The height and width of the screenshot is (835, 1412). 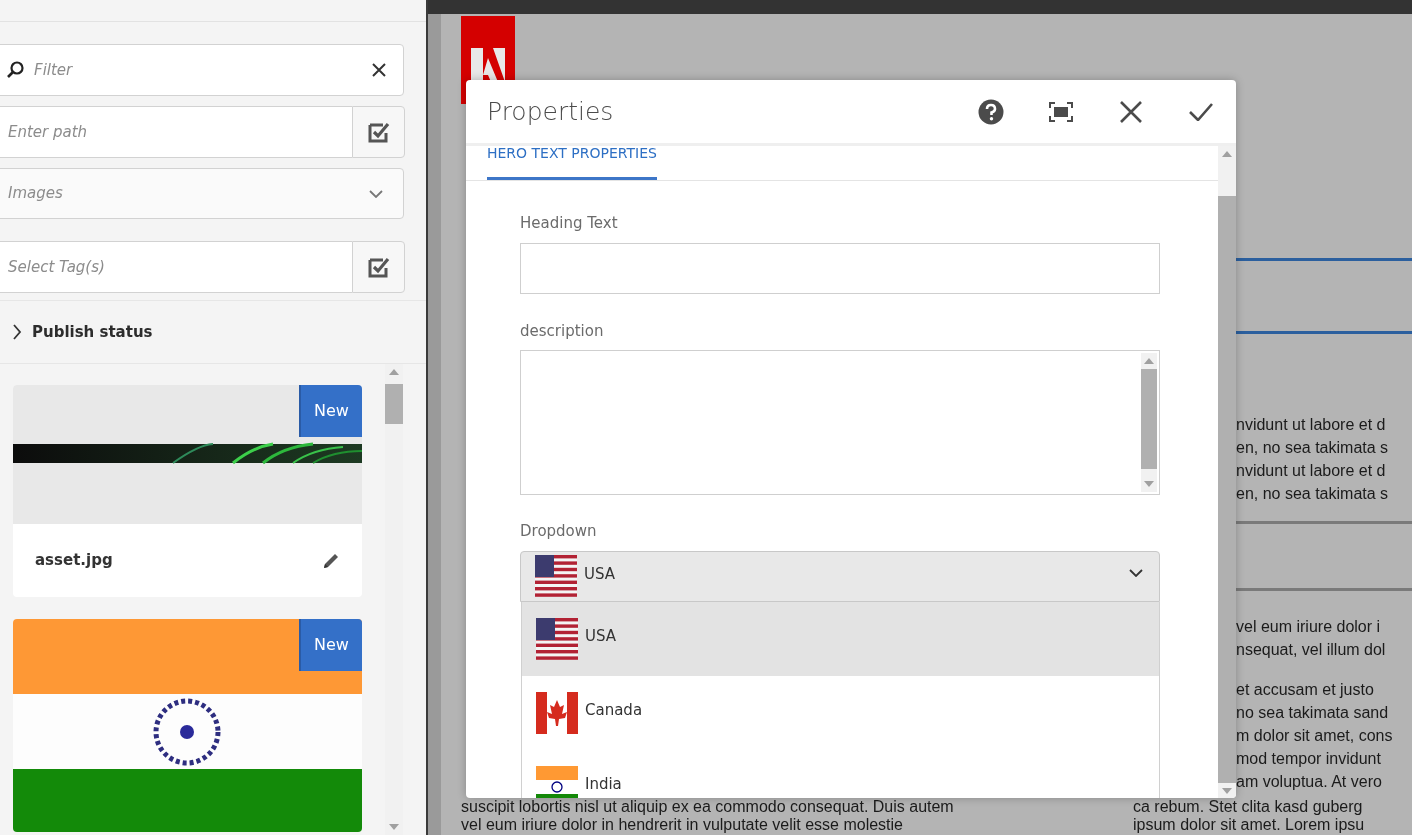 I want to click on text-line: suscipit lobortis nisl ut aliquip ex ea commodo consequat. Duis autem, so click(x=708, y=807).